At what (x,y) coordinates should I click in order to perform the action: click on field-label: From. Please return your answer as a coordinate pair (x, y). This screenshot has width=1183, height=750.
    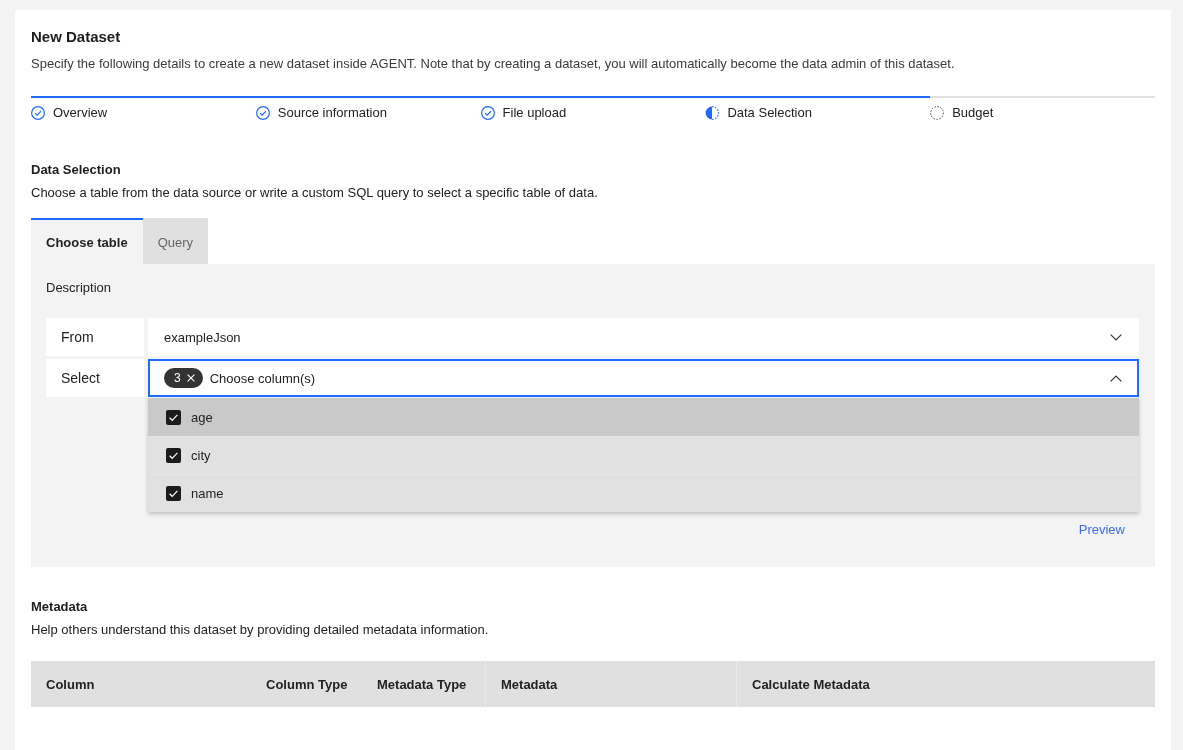
    Looking at the image, I should click on (95, 337).